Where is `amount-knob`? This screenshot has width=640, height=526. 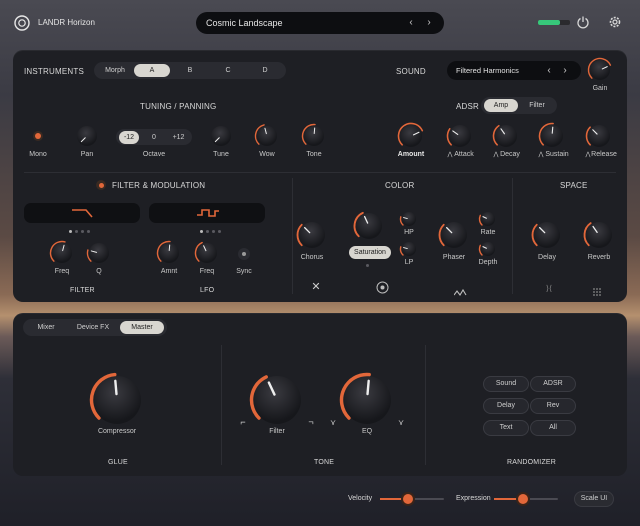
amount-knob is located at coordinates (410, 134).